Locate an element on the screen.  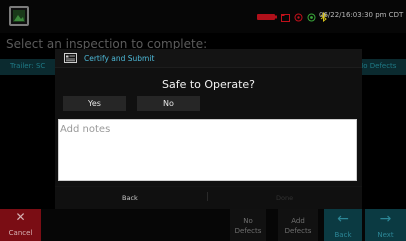
next-button: → Next is located at coordinates (385, 225).